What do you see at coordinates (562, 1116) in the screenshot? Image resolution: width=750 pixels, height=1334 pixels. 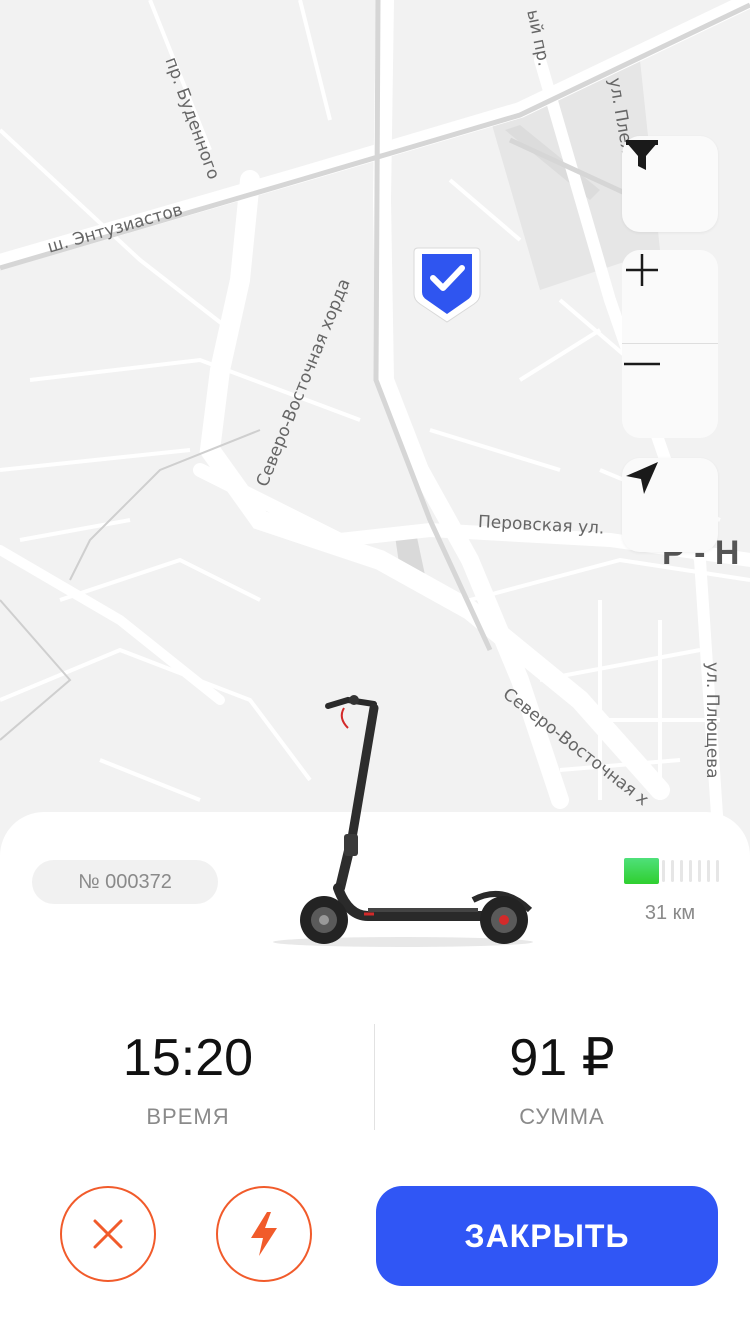 I see `sum-label: СУММА` at bounding box center [562, 1116].